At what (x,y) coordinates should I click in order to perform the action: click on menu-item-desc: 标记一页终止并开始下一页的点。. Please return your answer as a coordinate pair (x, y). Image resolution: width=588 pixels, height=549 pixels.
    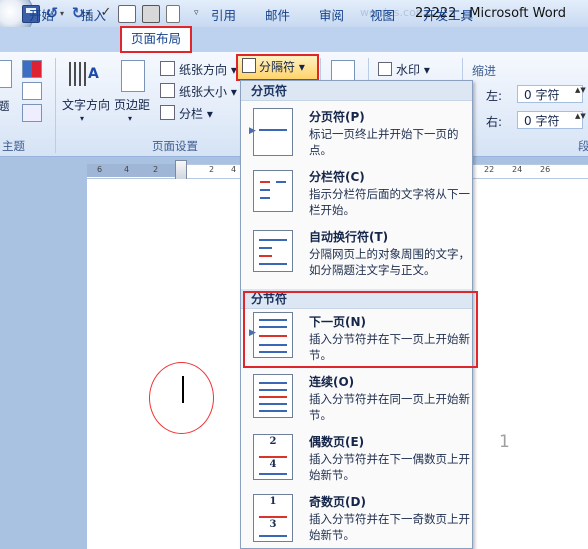
    Looking at the image, I should click on (384, 142).